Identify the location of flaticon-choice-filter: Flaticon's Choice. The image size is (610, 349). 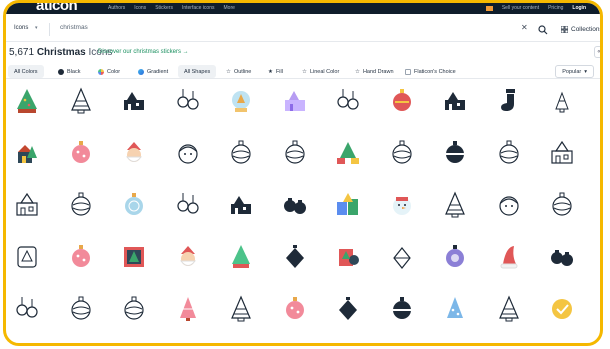
(430, 71).